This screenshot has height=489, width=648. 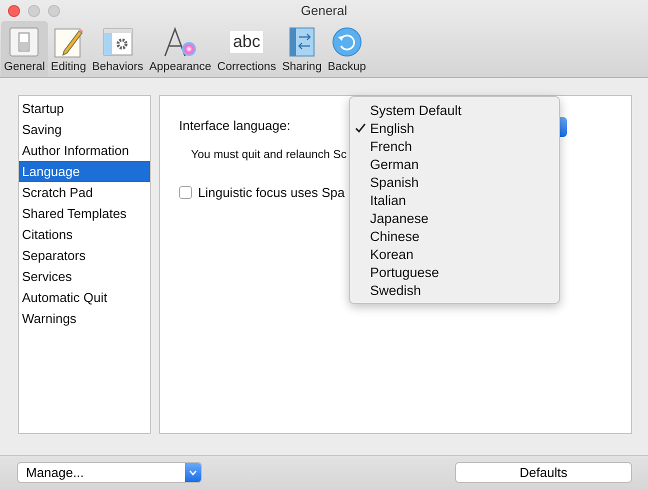 I want to click on sidebar-item: Warnings, so click(x=84, y=318).